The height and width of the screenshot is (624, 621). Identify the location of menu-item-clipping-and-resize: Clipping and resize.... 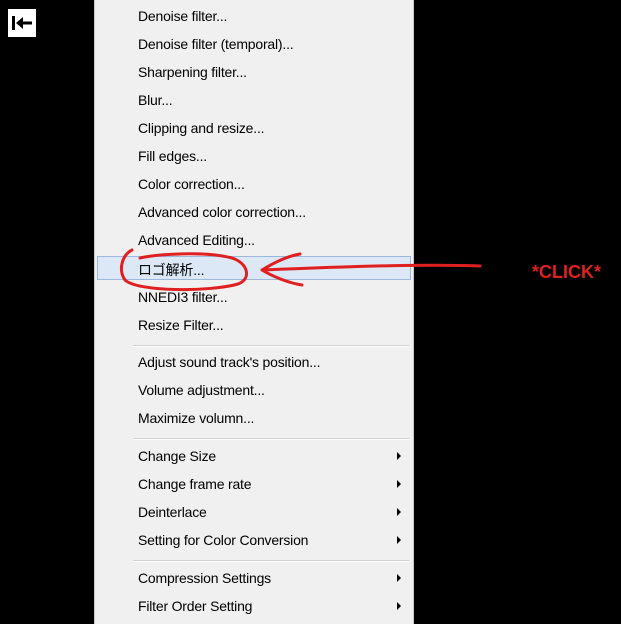
(254, 128).